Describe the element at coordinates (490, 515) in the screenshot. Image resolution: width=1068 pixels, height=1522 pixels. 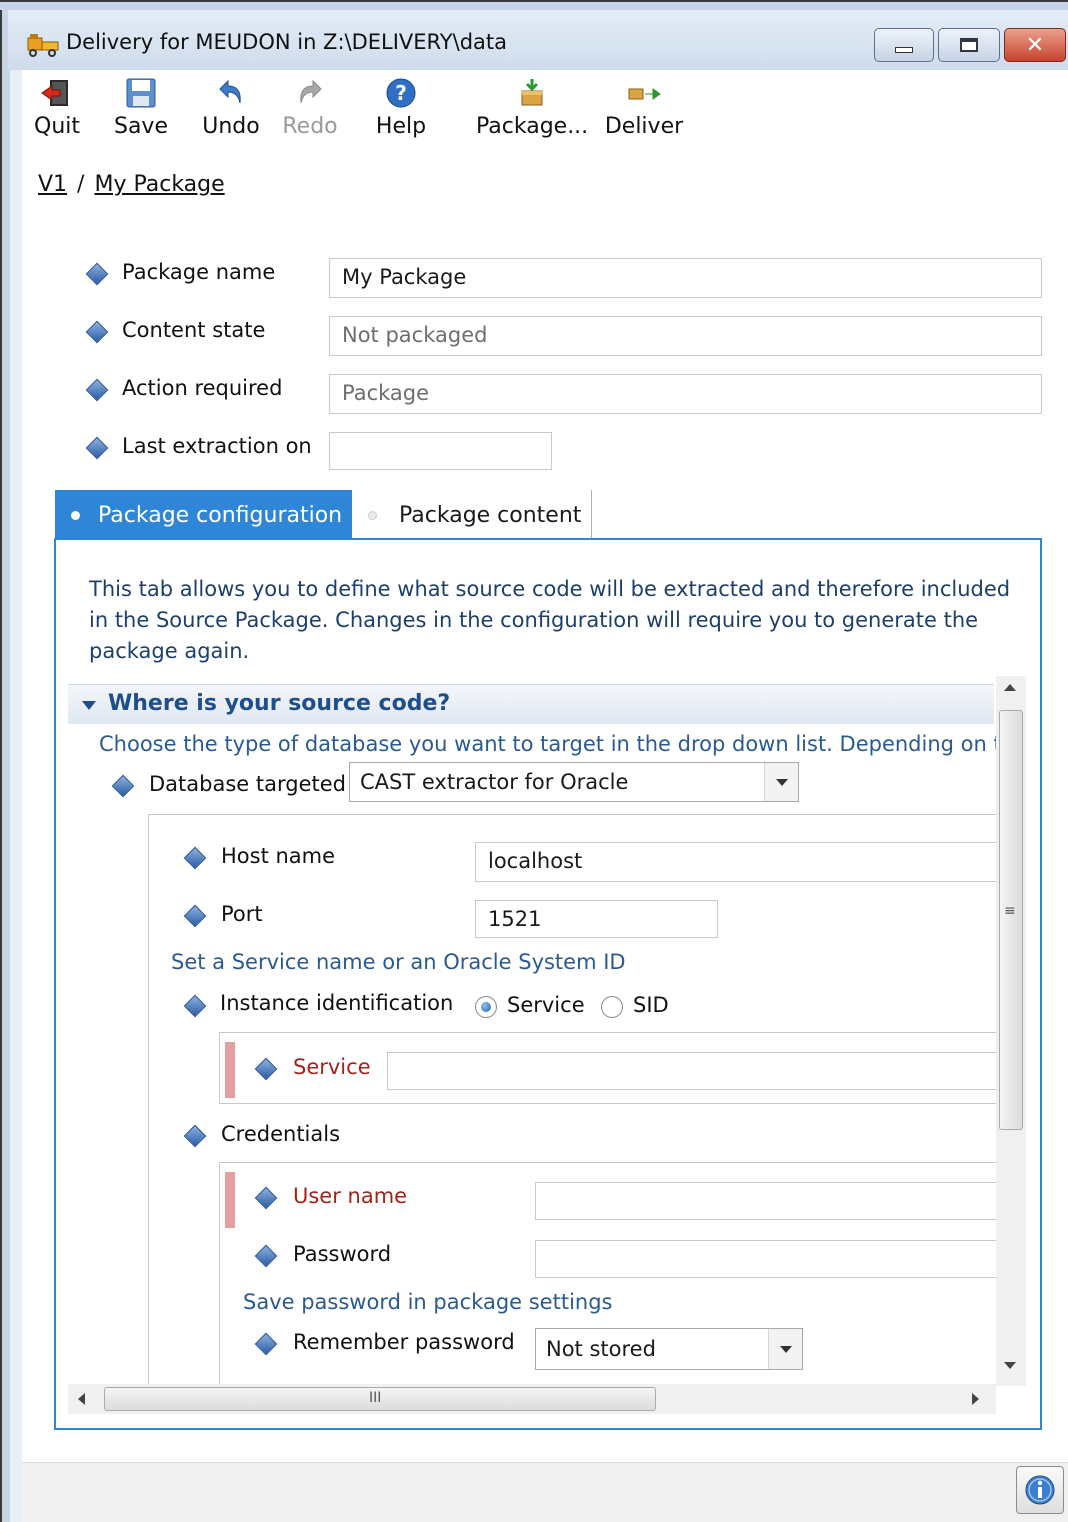
I see `tab-label: Package content` at that location.